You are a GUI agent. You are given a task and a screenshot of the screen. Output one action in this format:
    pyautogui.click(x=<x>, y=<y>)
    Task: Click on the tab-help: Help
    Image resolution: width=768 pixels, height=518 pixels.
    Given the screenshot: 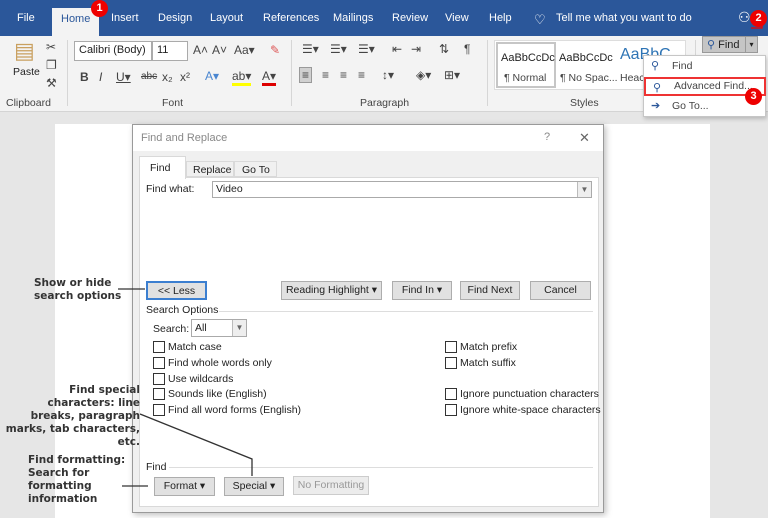 What is the action you would take?
    pyautogui.click(x=500, y=18)
    